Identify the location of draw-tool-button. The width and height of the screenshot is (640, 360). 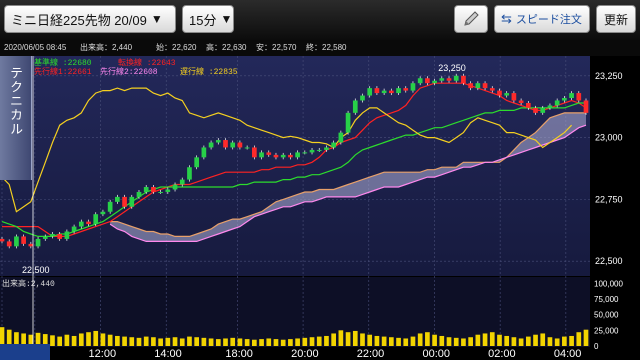
(471, 19).